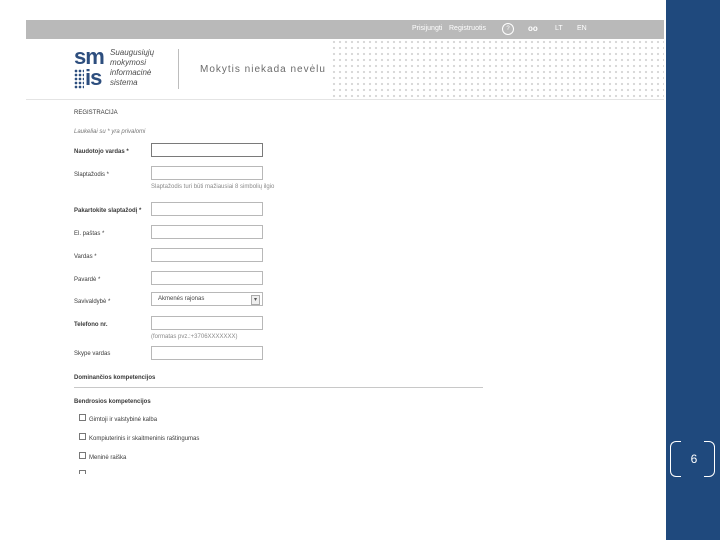 The width and height of the screenshot is (720, 540). I want to click on section-teaching-title: Dominančios kompetencijos, so click(115, 378).